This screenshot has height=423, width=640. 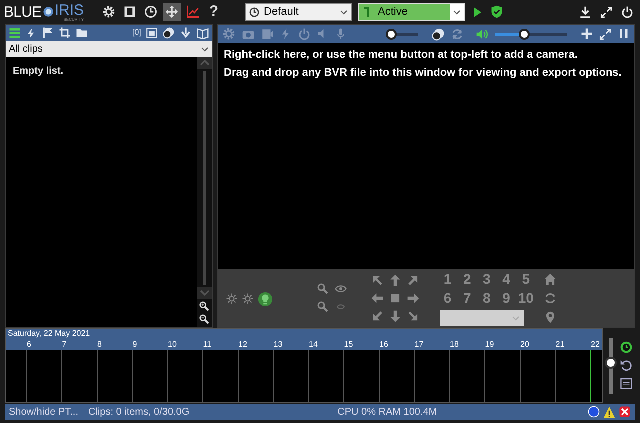 I want to click on flag-icon, so click(x=48, y=33).